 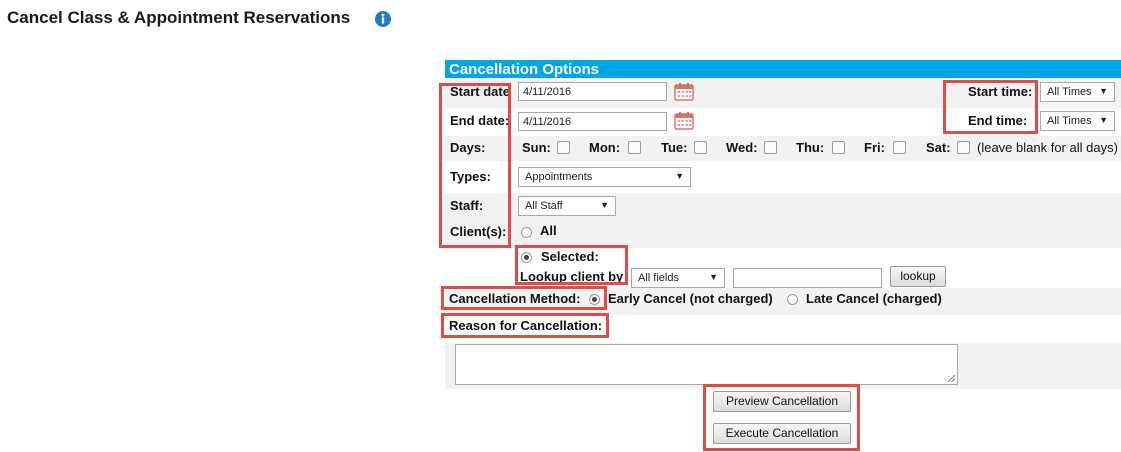 What do you see at coordinates (480, 91) in the screenshot?
I see `start-date-label: Start date` at bounding box center [480, 91].